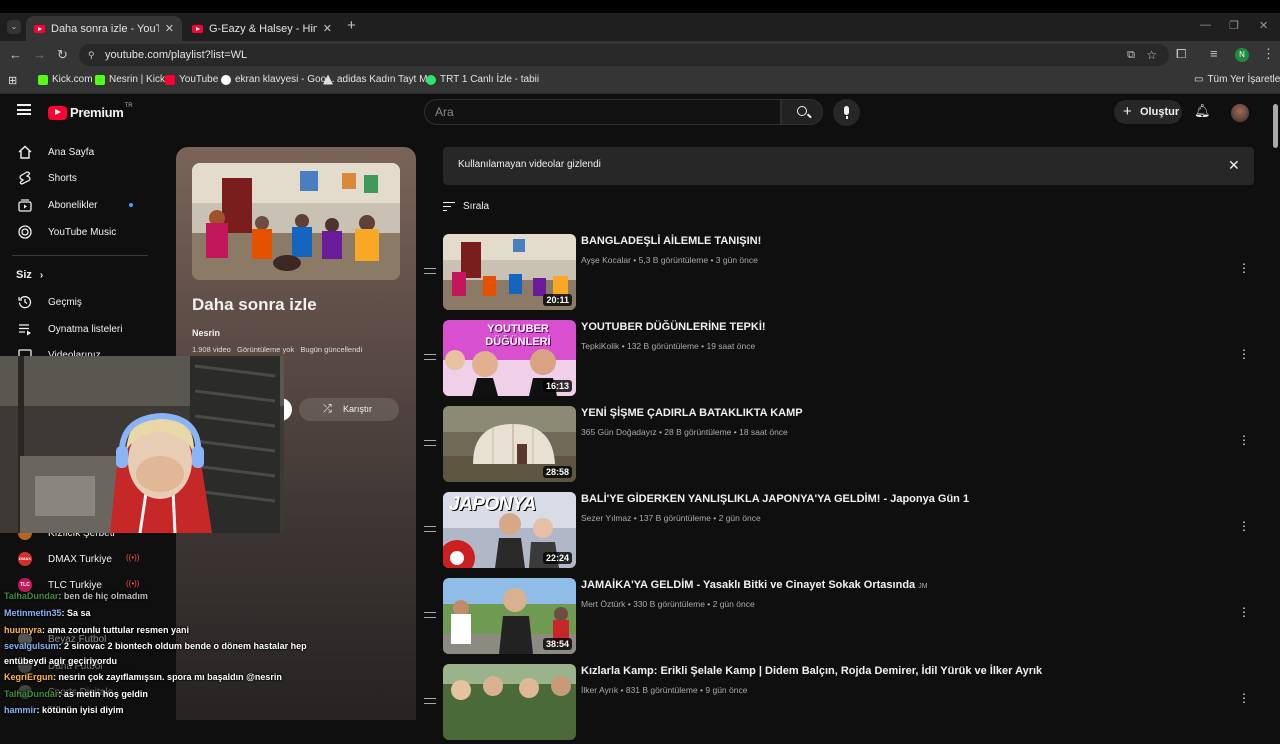 The image size is (1280, 744). I want to click on video-duration: 22:24, so click(557, 558).